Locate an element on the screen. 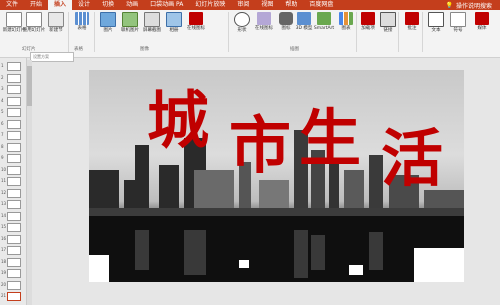  slide-number: 3 is located at coordinates (2, 88).